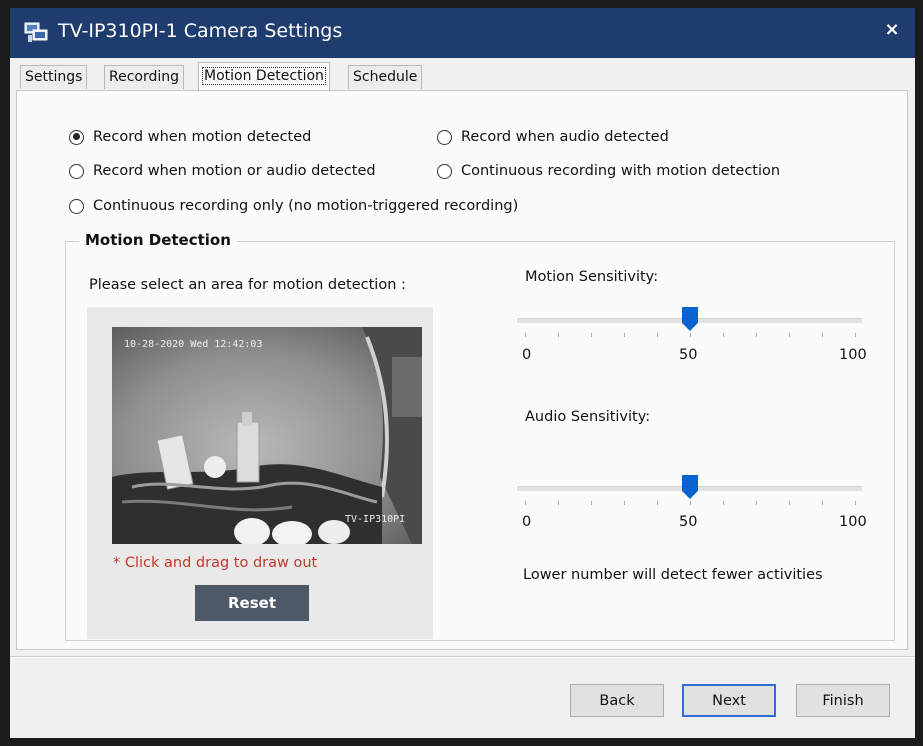 The height and width of the screenshot is (746, 923). I want to click on close-button: ×, so click(892, 29).